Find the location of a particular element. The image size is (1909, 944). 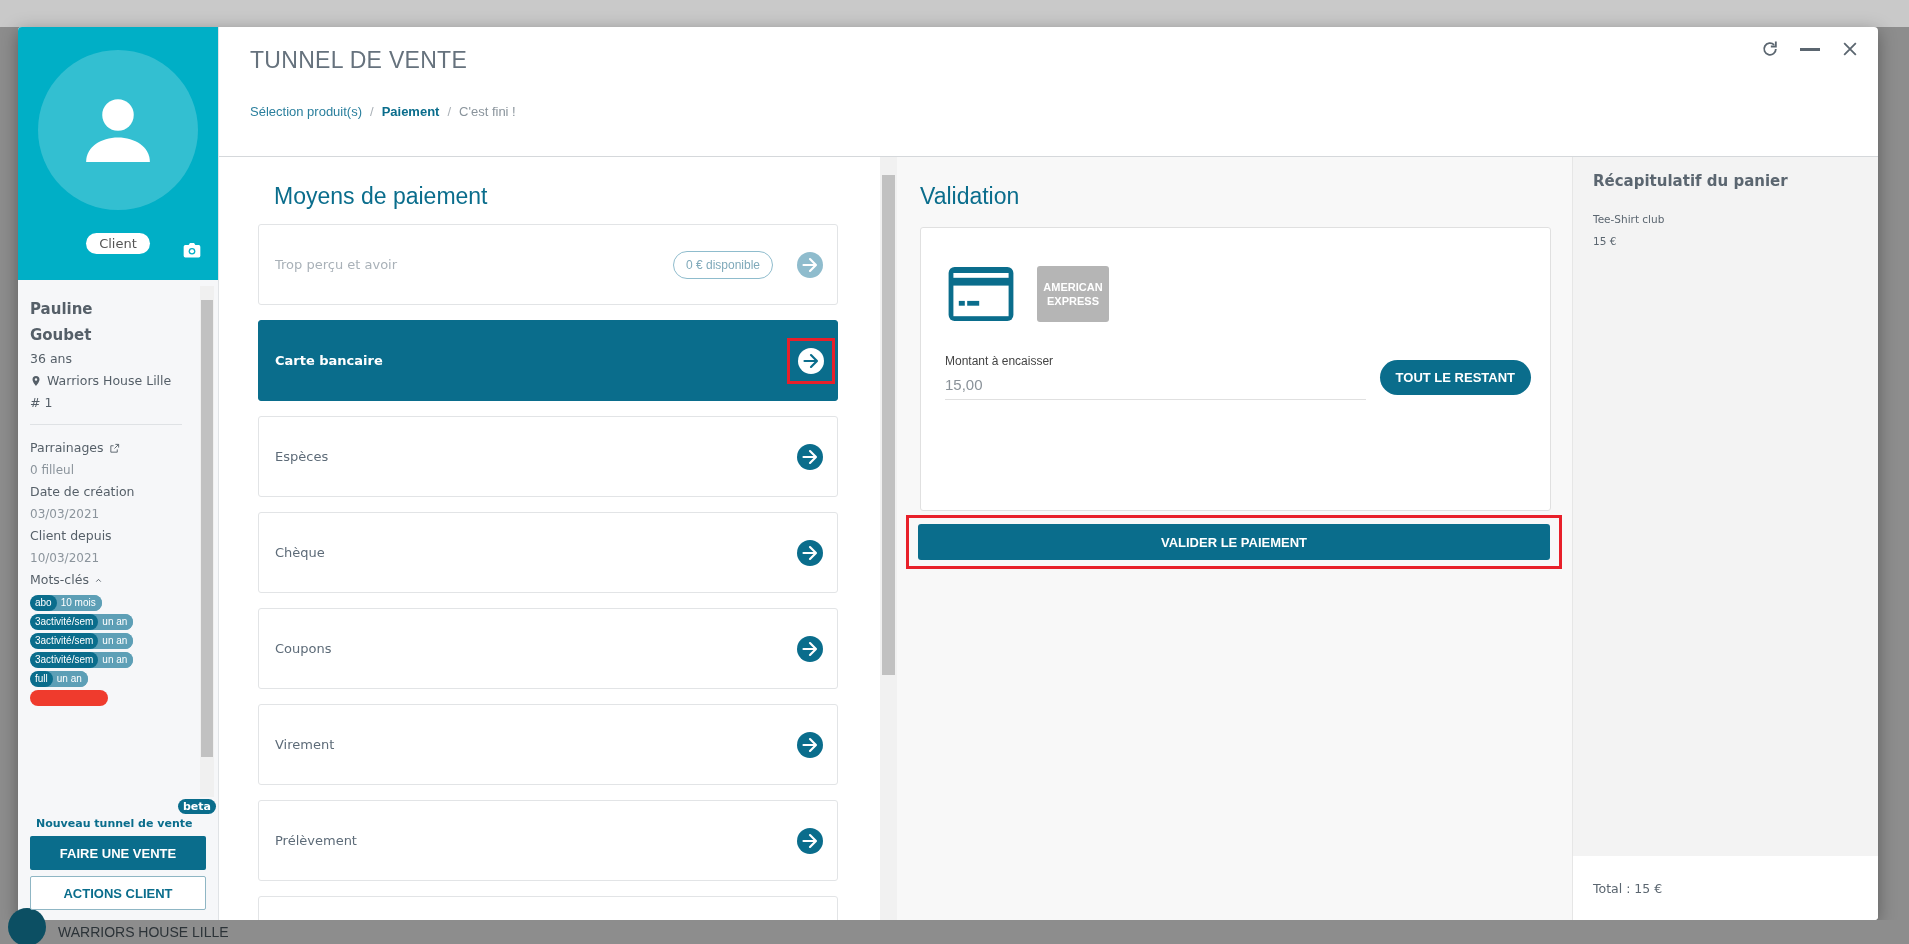

payment-method-row: Coupons is located at coordinates (548, 648).